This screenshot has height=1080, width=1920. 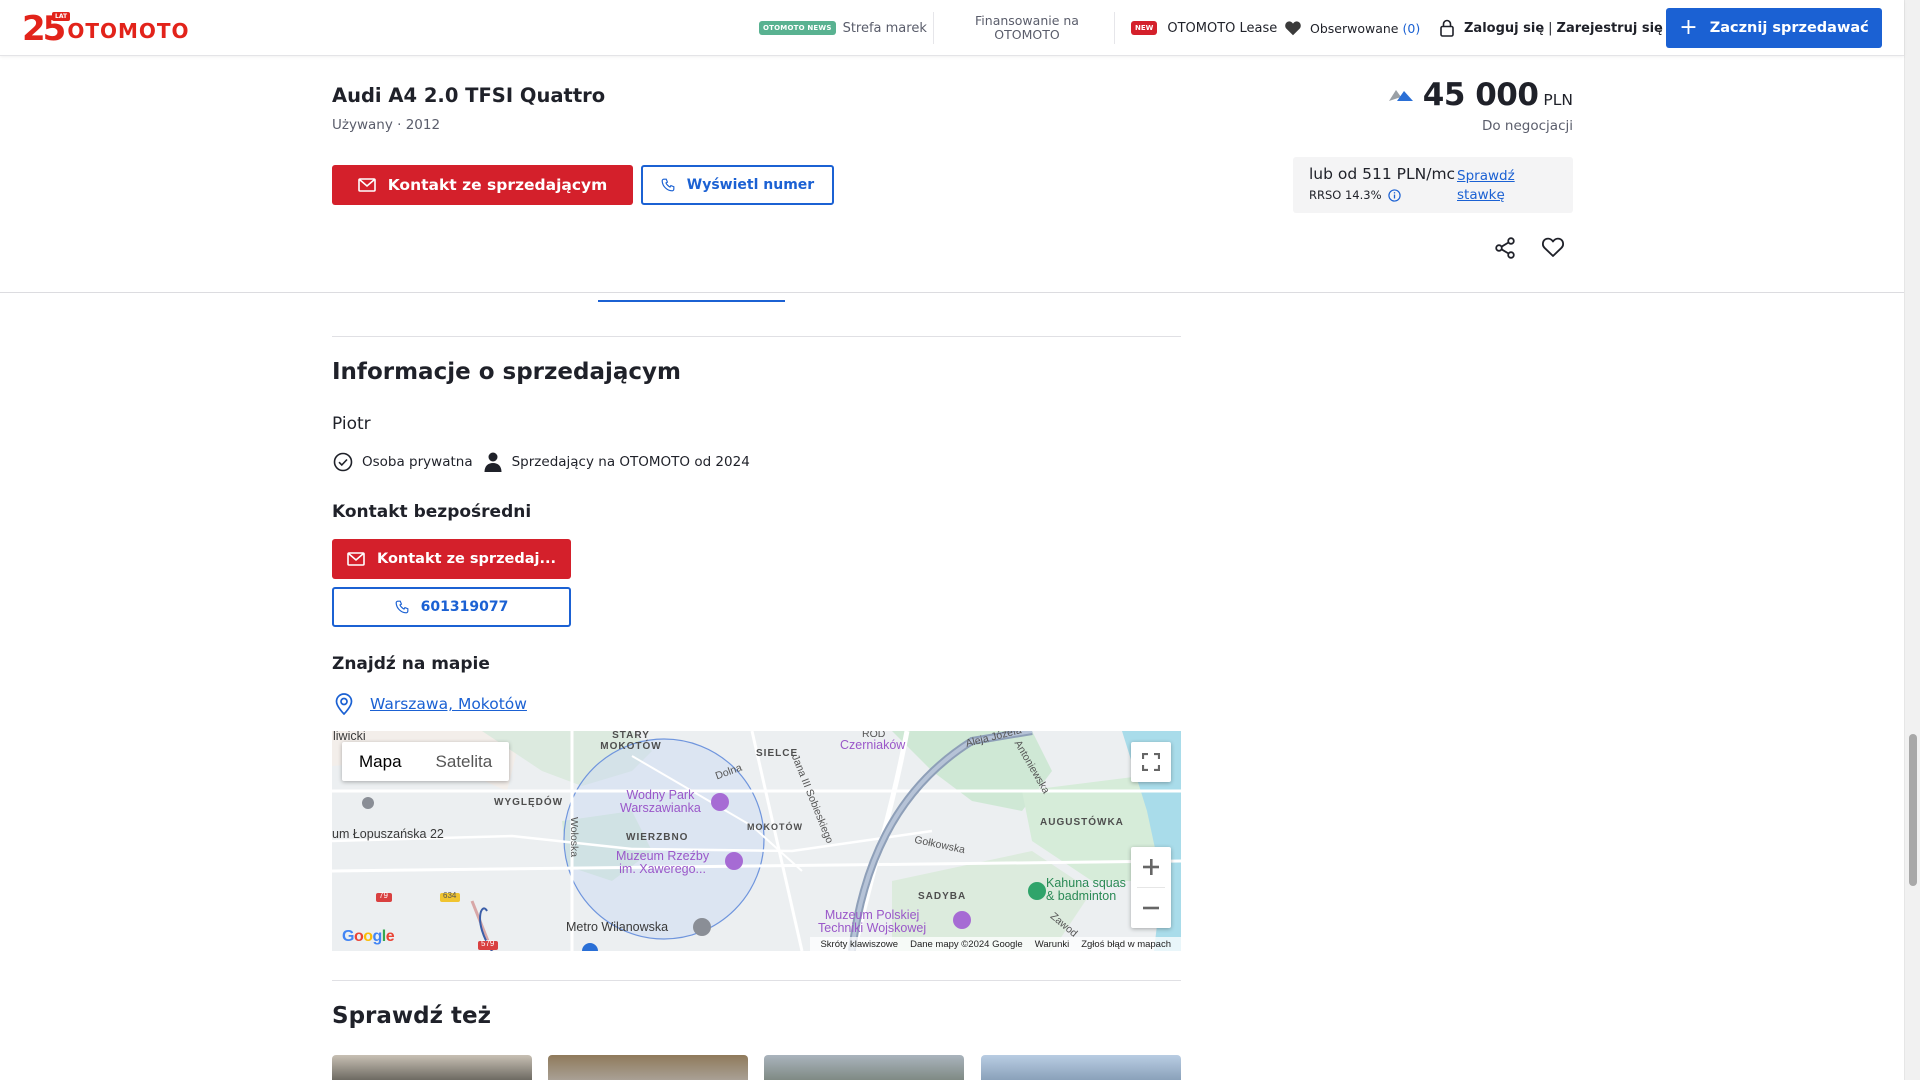 What do you see at coordinates (128, 31) in the screenshot?
I see `logo-wordmark: OTOMOTO` at bounding box center [128, 31].